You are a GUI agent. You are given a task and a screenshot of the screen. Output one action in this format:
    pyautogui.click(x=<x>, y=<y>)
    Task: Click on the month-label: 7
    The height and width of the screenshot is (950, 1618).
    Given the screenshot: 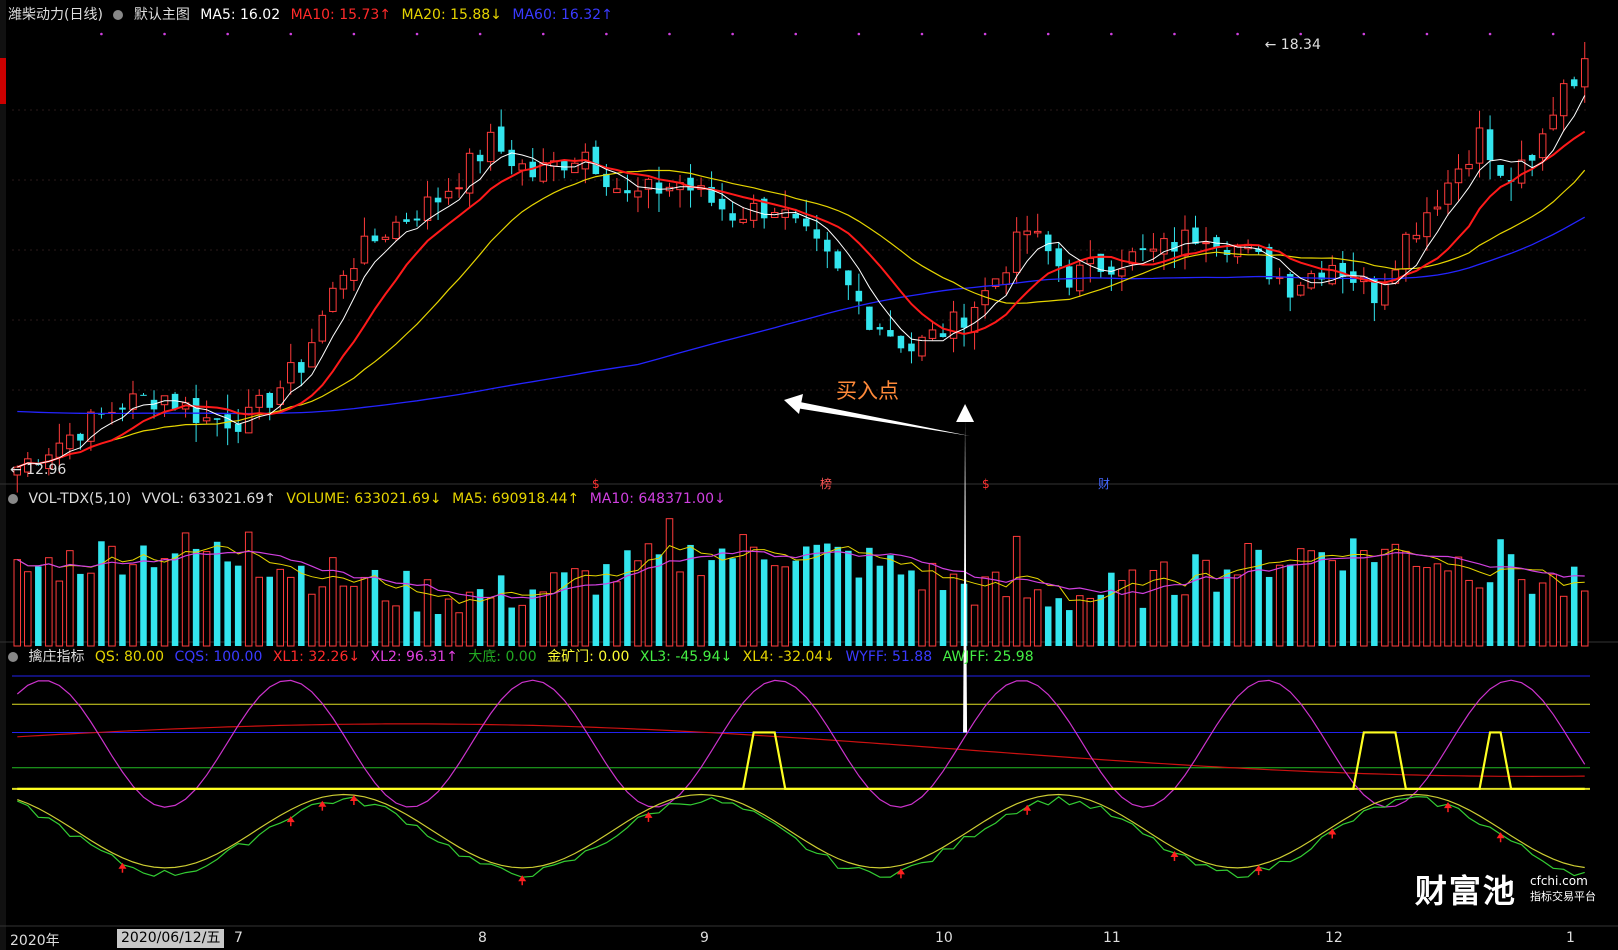 What is the action you would take?
    pyautogui.click(x=238, y=938)
    